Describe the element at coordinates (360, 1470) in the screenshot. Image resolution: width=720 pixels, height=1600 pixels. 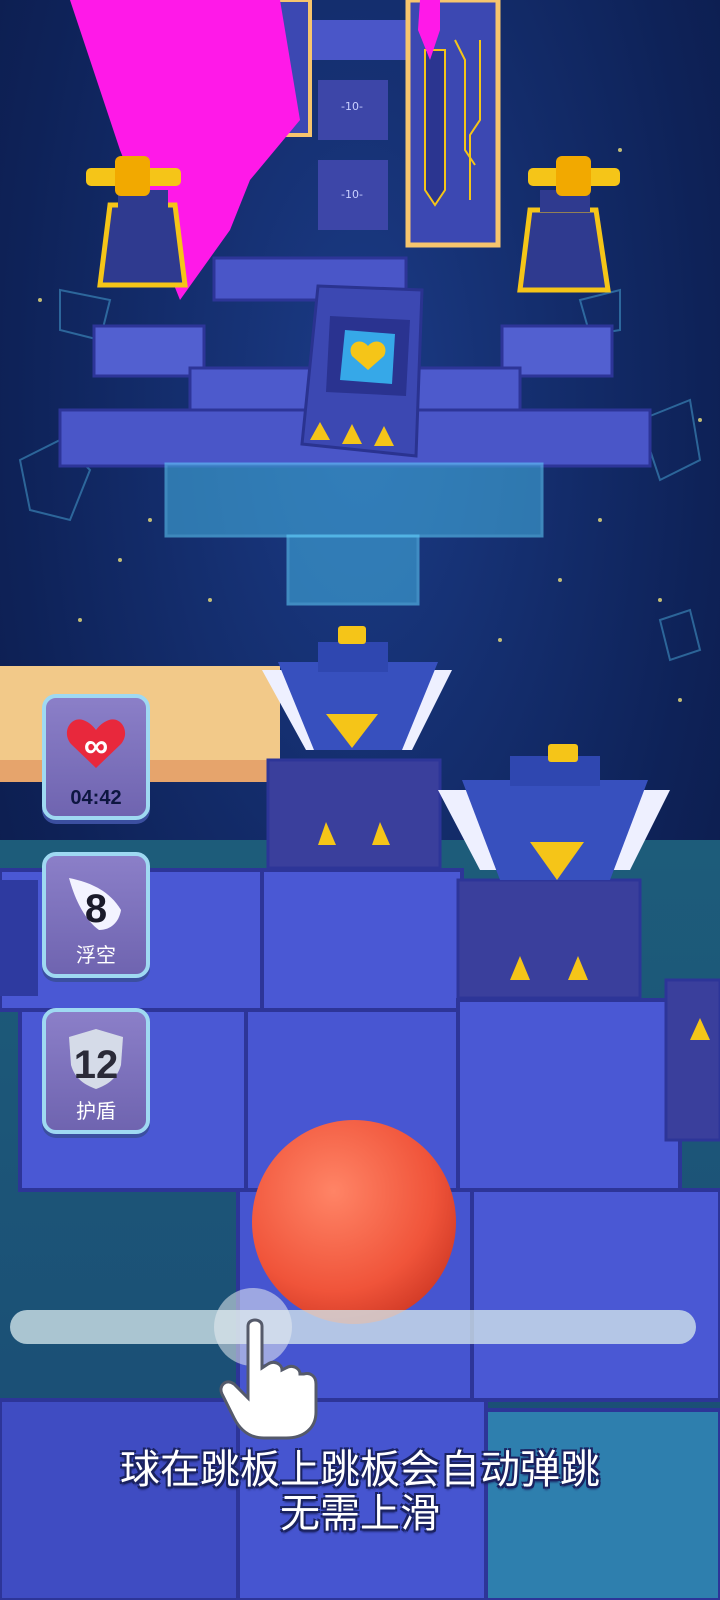
I see `tutorial-hint-line1: 球在跳板上跳板会自动弹跳` at that location.